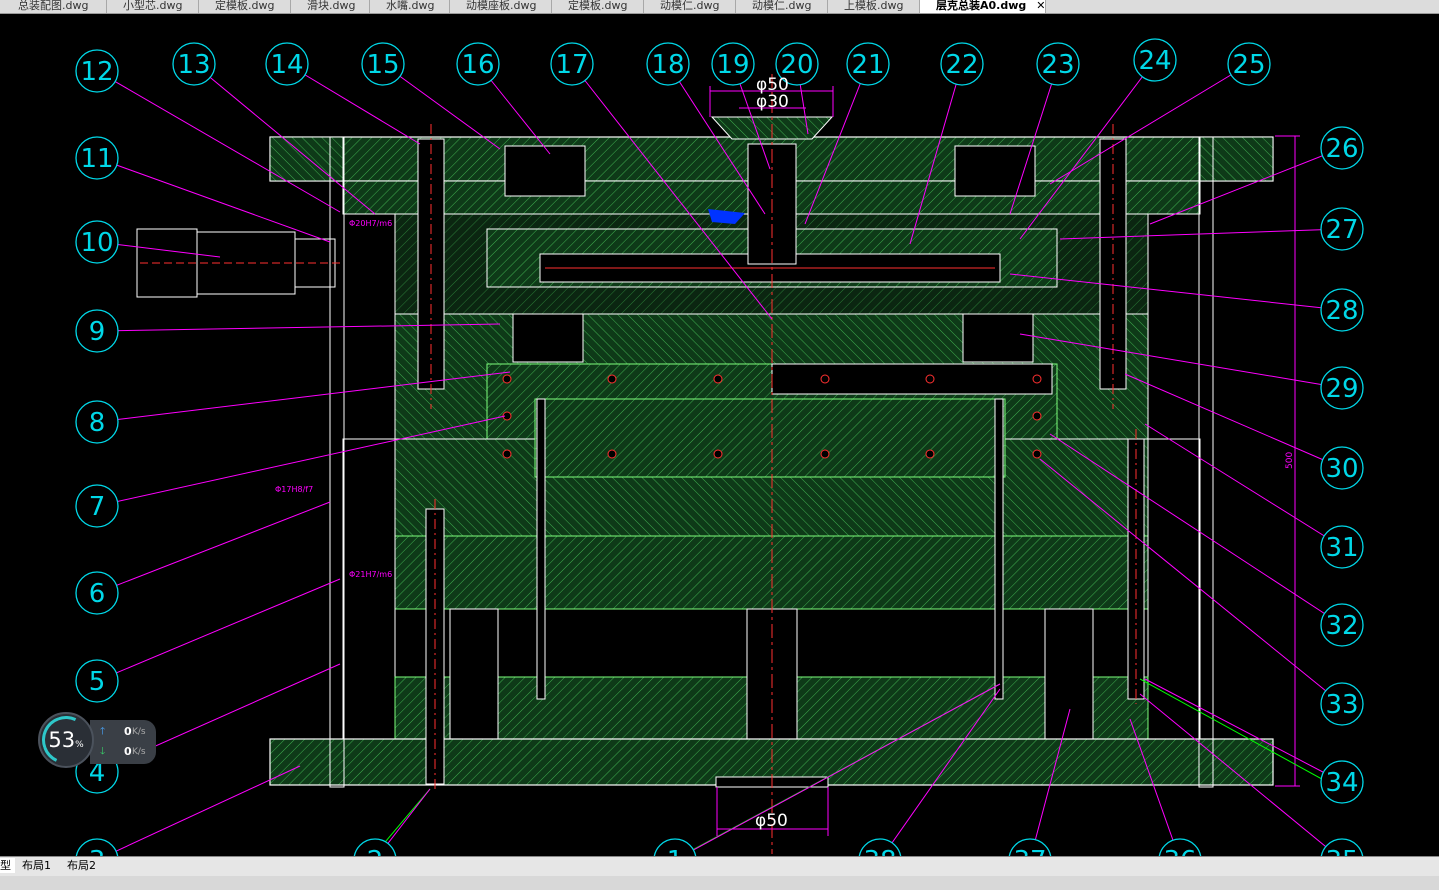 The width and height of the screenshot is (1439, 890). What do you see at coordinates (1290, 460) in the screenshot?
I see `dim-height: 500` at bounding box center [1290, 460].